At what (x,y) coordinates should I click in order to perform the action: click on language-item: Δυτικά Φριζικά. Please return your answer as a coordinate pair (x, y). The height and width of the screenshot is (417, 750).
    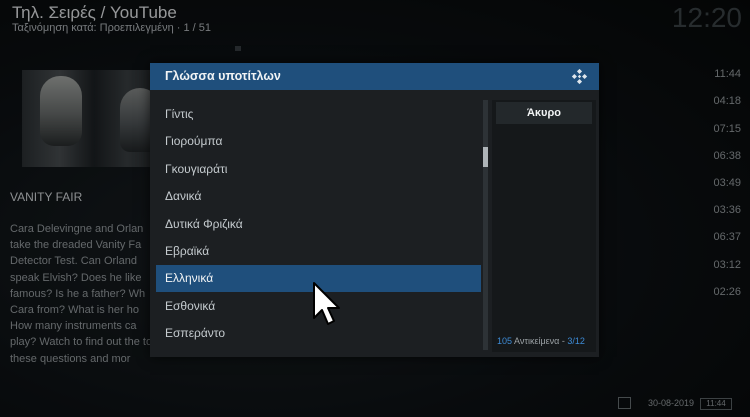
    Looking at the image, I should click on (318, 224).